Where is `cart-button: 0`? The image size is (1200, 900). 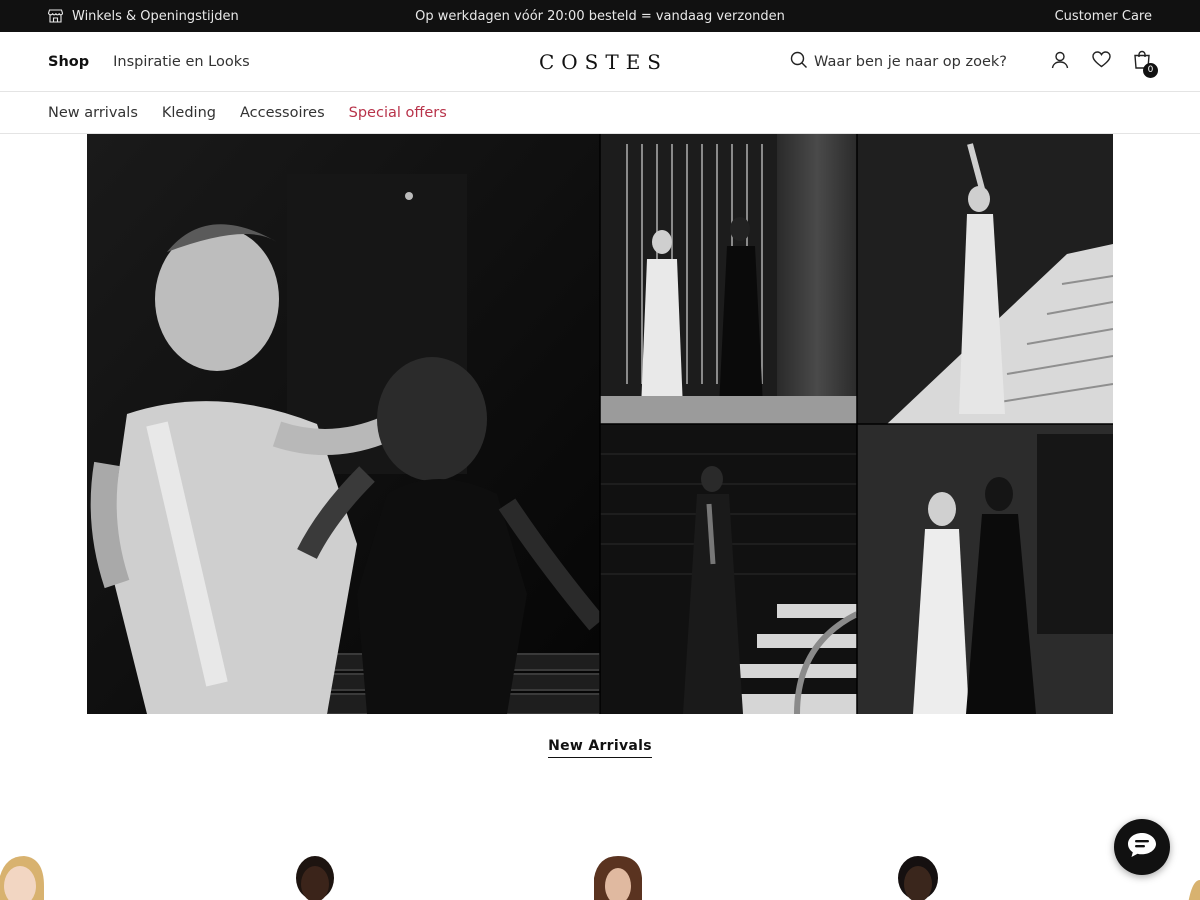 cart-button: 0 is located at coordinates (1145, 64).